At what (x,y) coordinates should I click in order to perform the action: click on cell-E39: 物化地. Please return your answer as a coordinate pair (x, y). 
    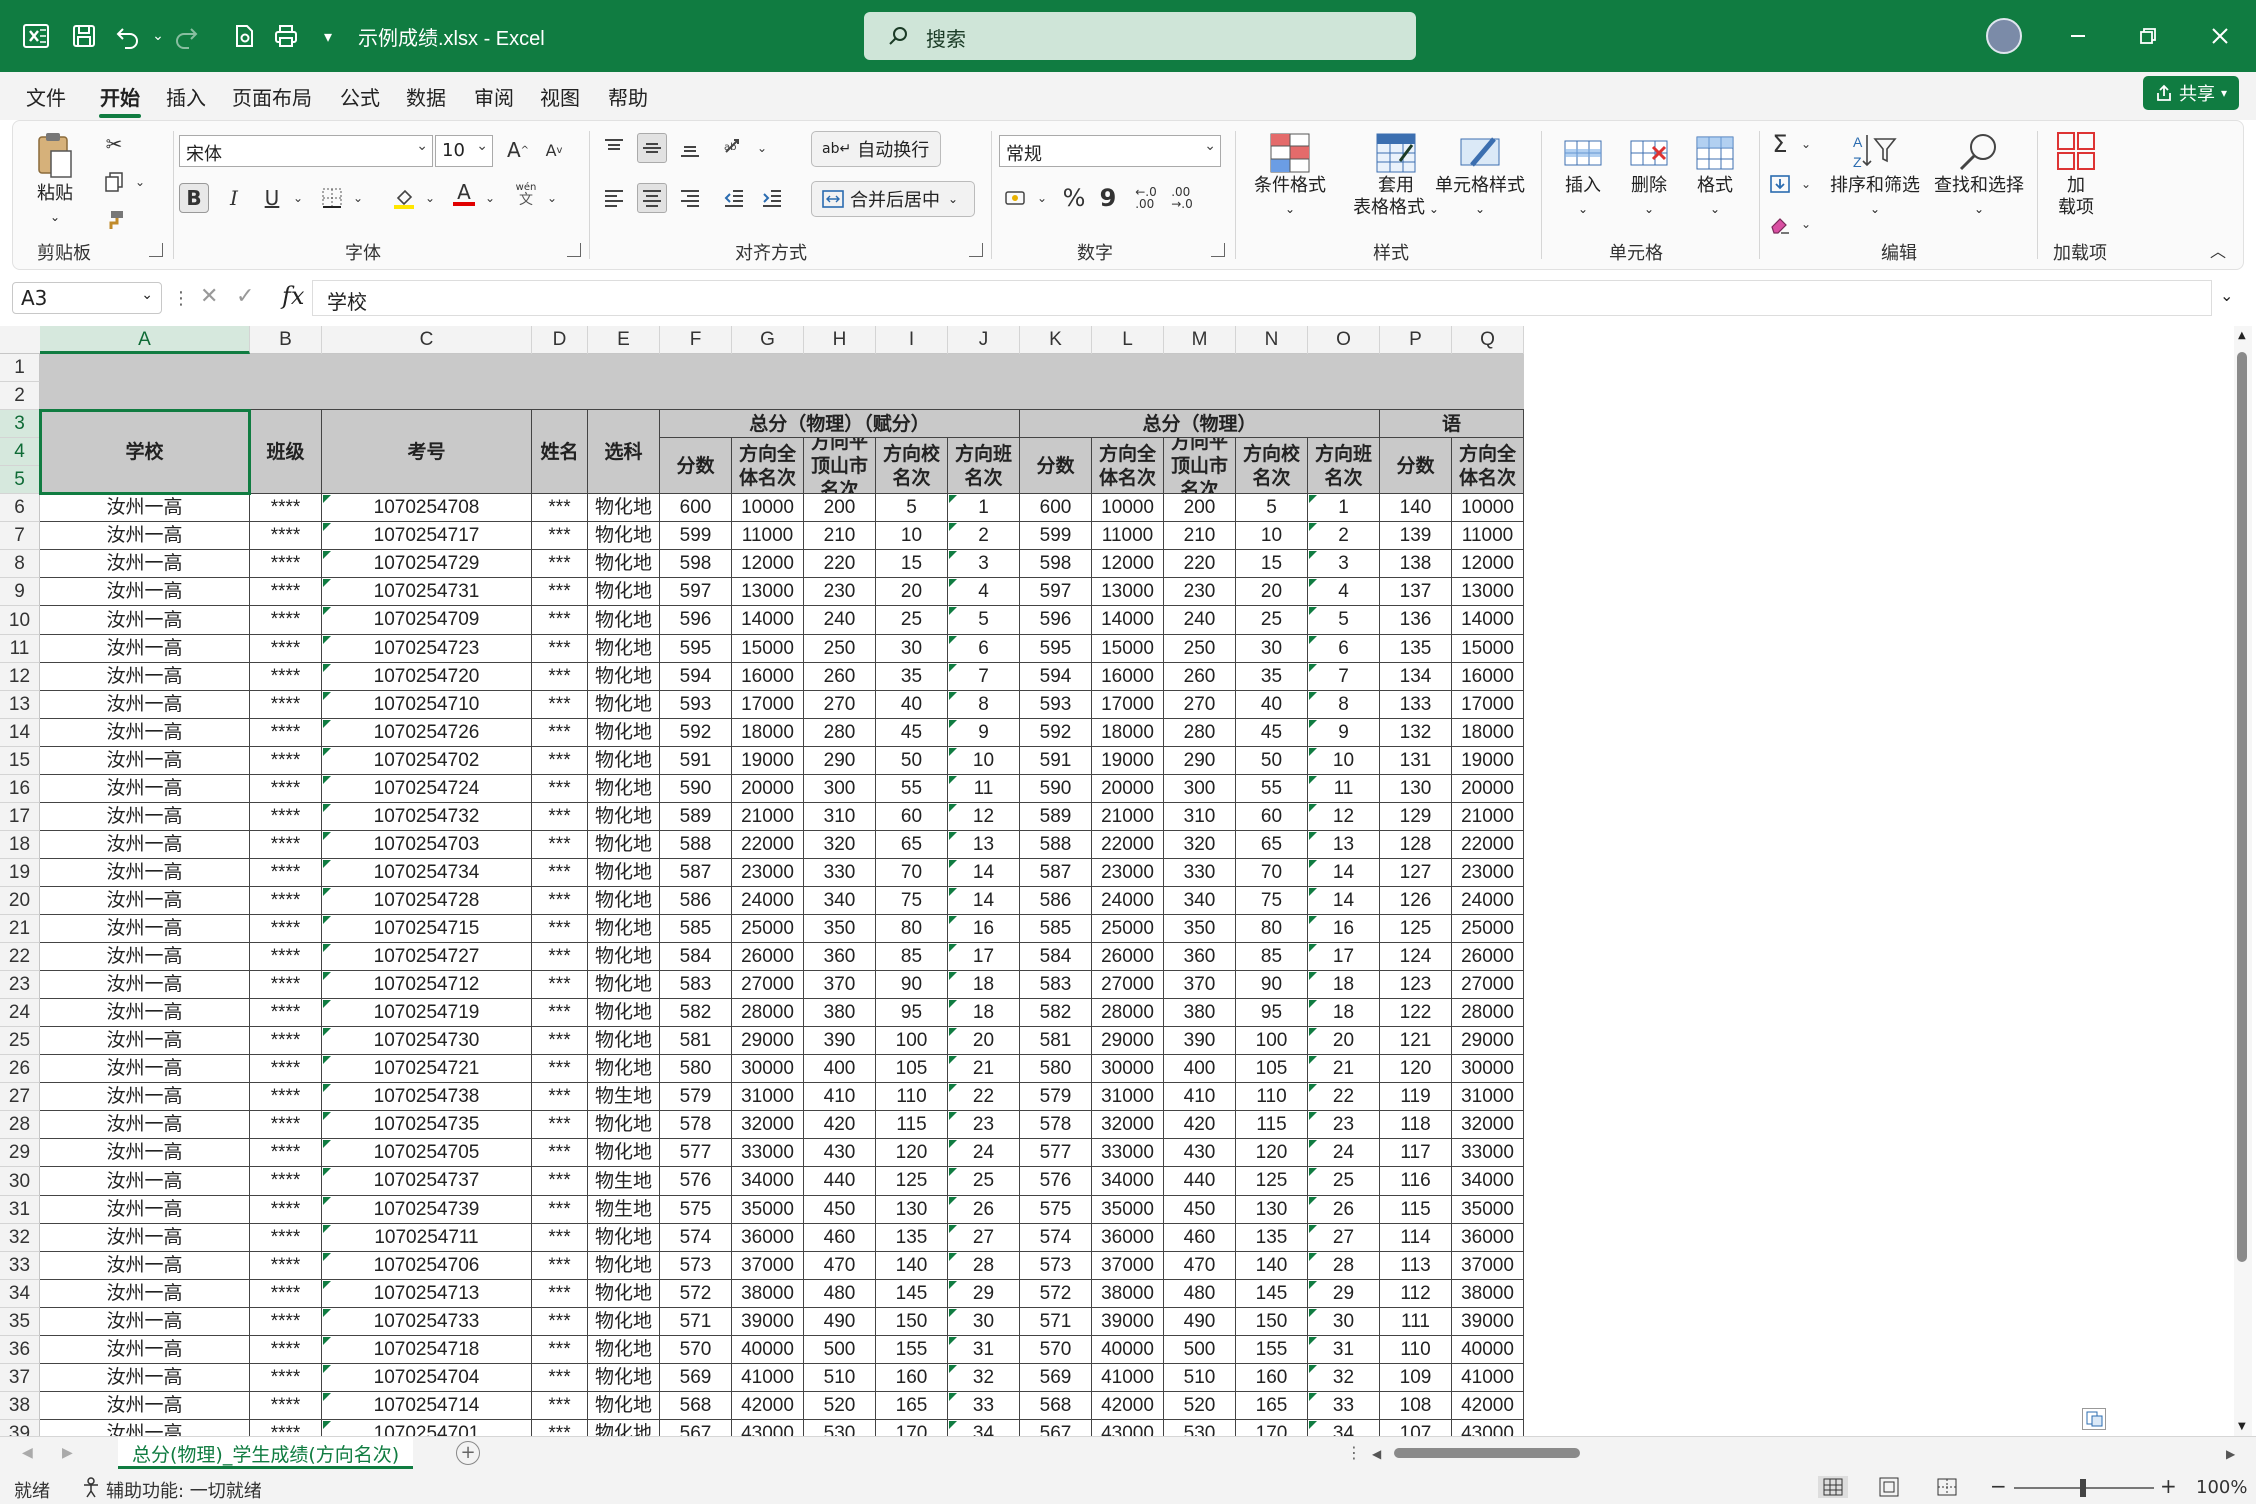
    Looking at the image, I should click on (624, 1428).